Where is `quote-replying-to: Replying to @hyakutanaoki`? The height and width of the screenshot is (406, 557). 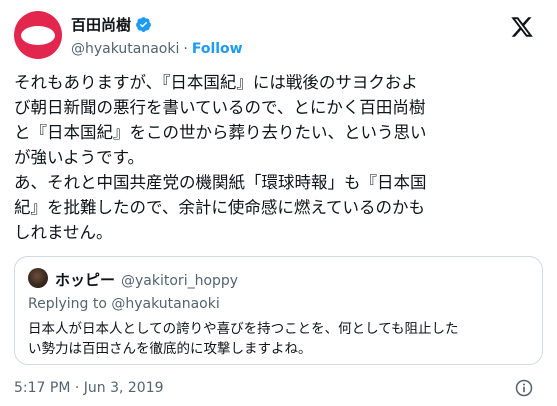
quote-replying-to: Replying to @hyakutanaoki is located at coordinates (124, 304).